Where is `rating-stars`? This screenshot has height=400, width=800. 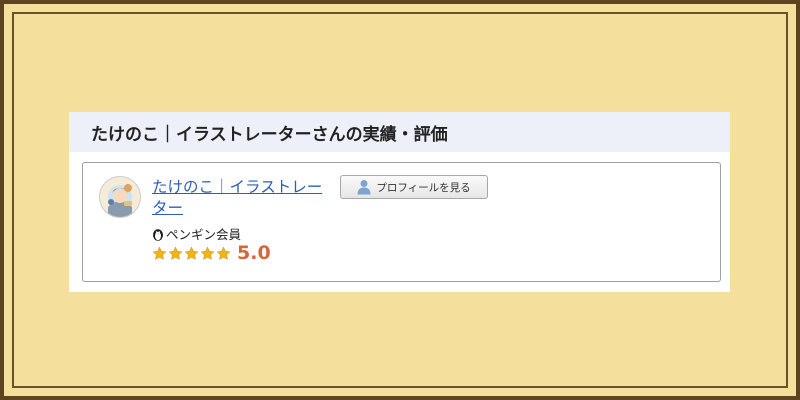
rating-stars is located at coordinates (191, 253).